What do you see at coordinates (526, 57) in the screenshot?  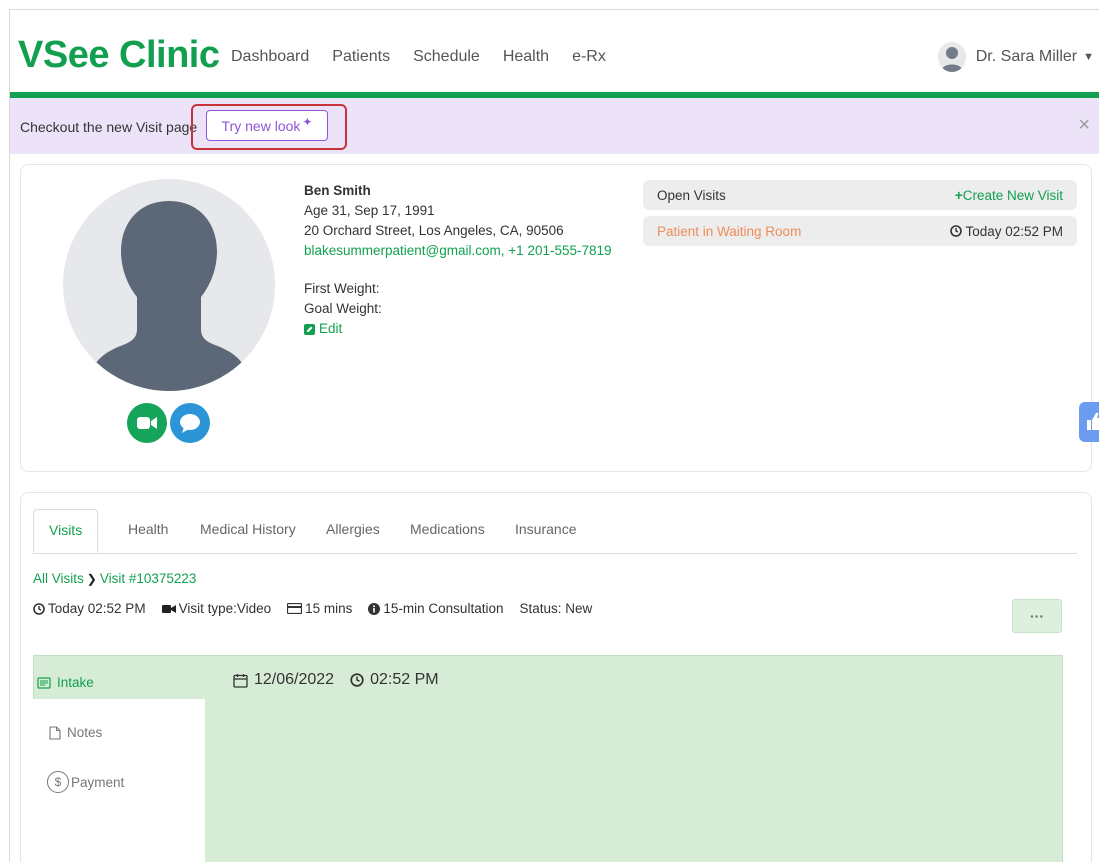 I see `nav-health: Health` at bounding box center [526, 57].